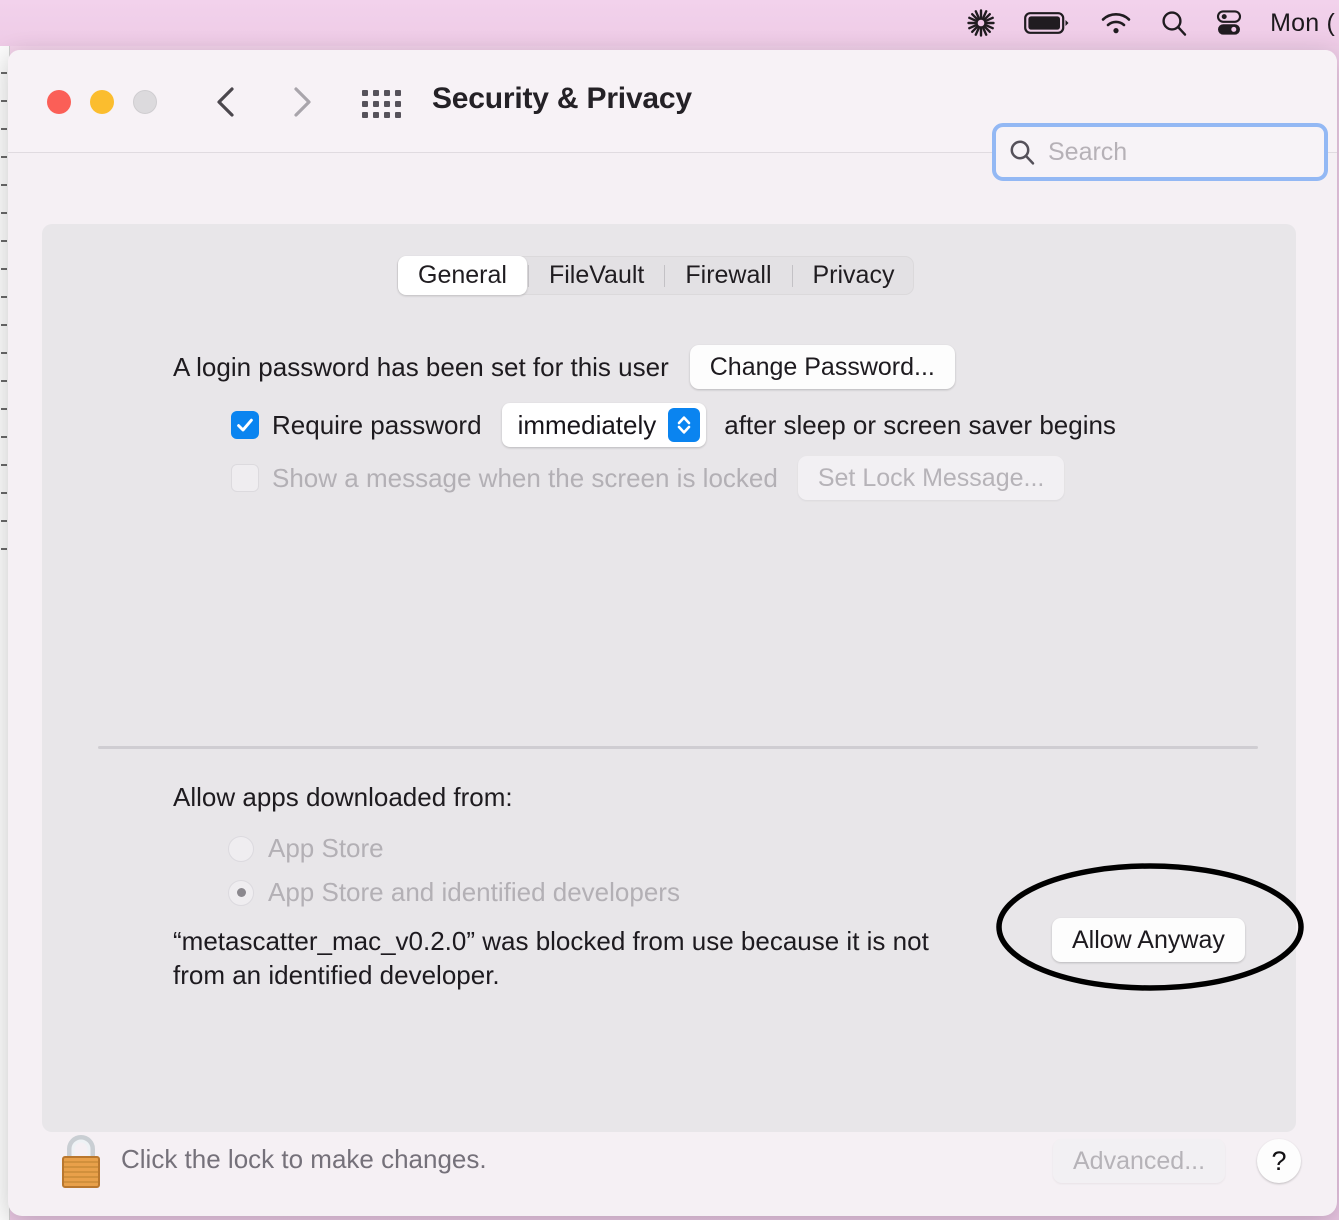 The image size is (1339, 1220). Describe the element at coordinates (1173, 152) in the screenshot. I see `search-input` at that location.